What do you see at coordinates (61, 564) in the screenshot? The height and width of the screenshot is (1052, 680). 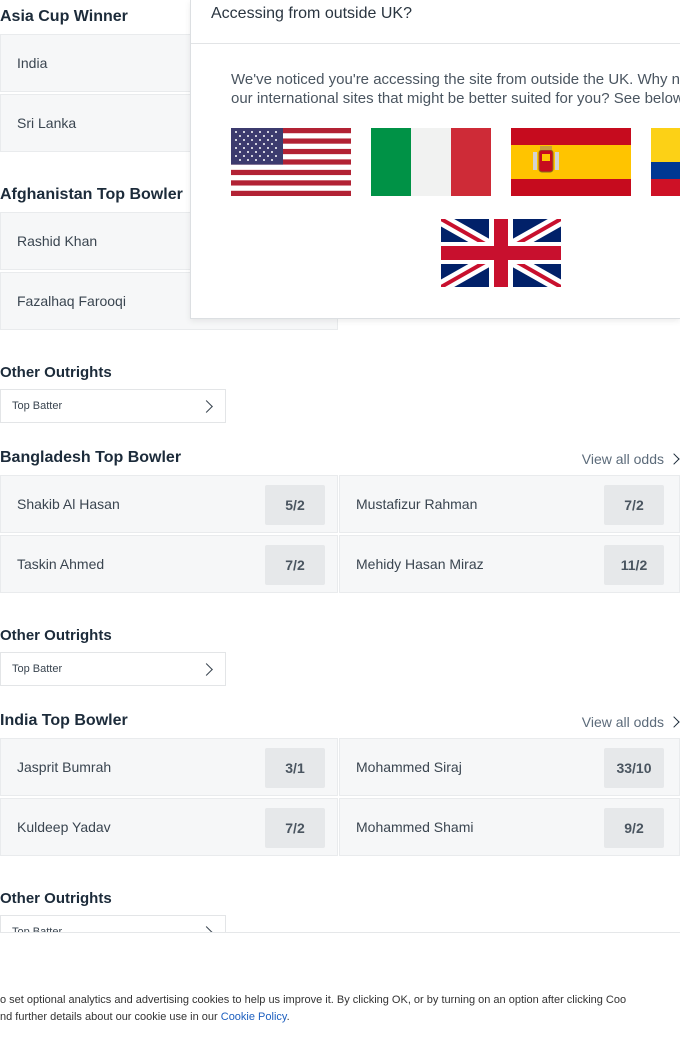 I see `runner-name: Taskin Ahmed` at bounding box center [61, 564].